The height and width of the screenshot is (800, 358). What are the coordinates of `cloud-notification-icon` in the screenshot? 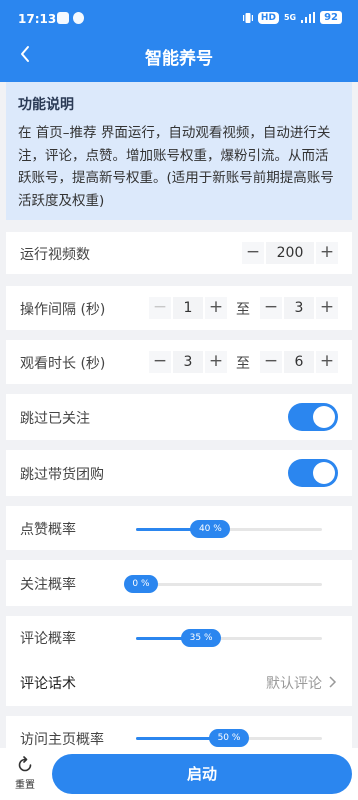 It's located at (78, 18).